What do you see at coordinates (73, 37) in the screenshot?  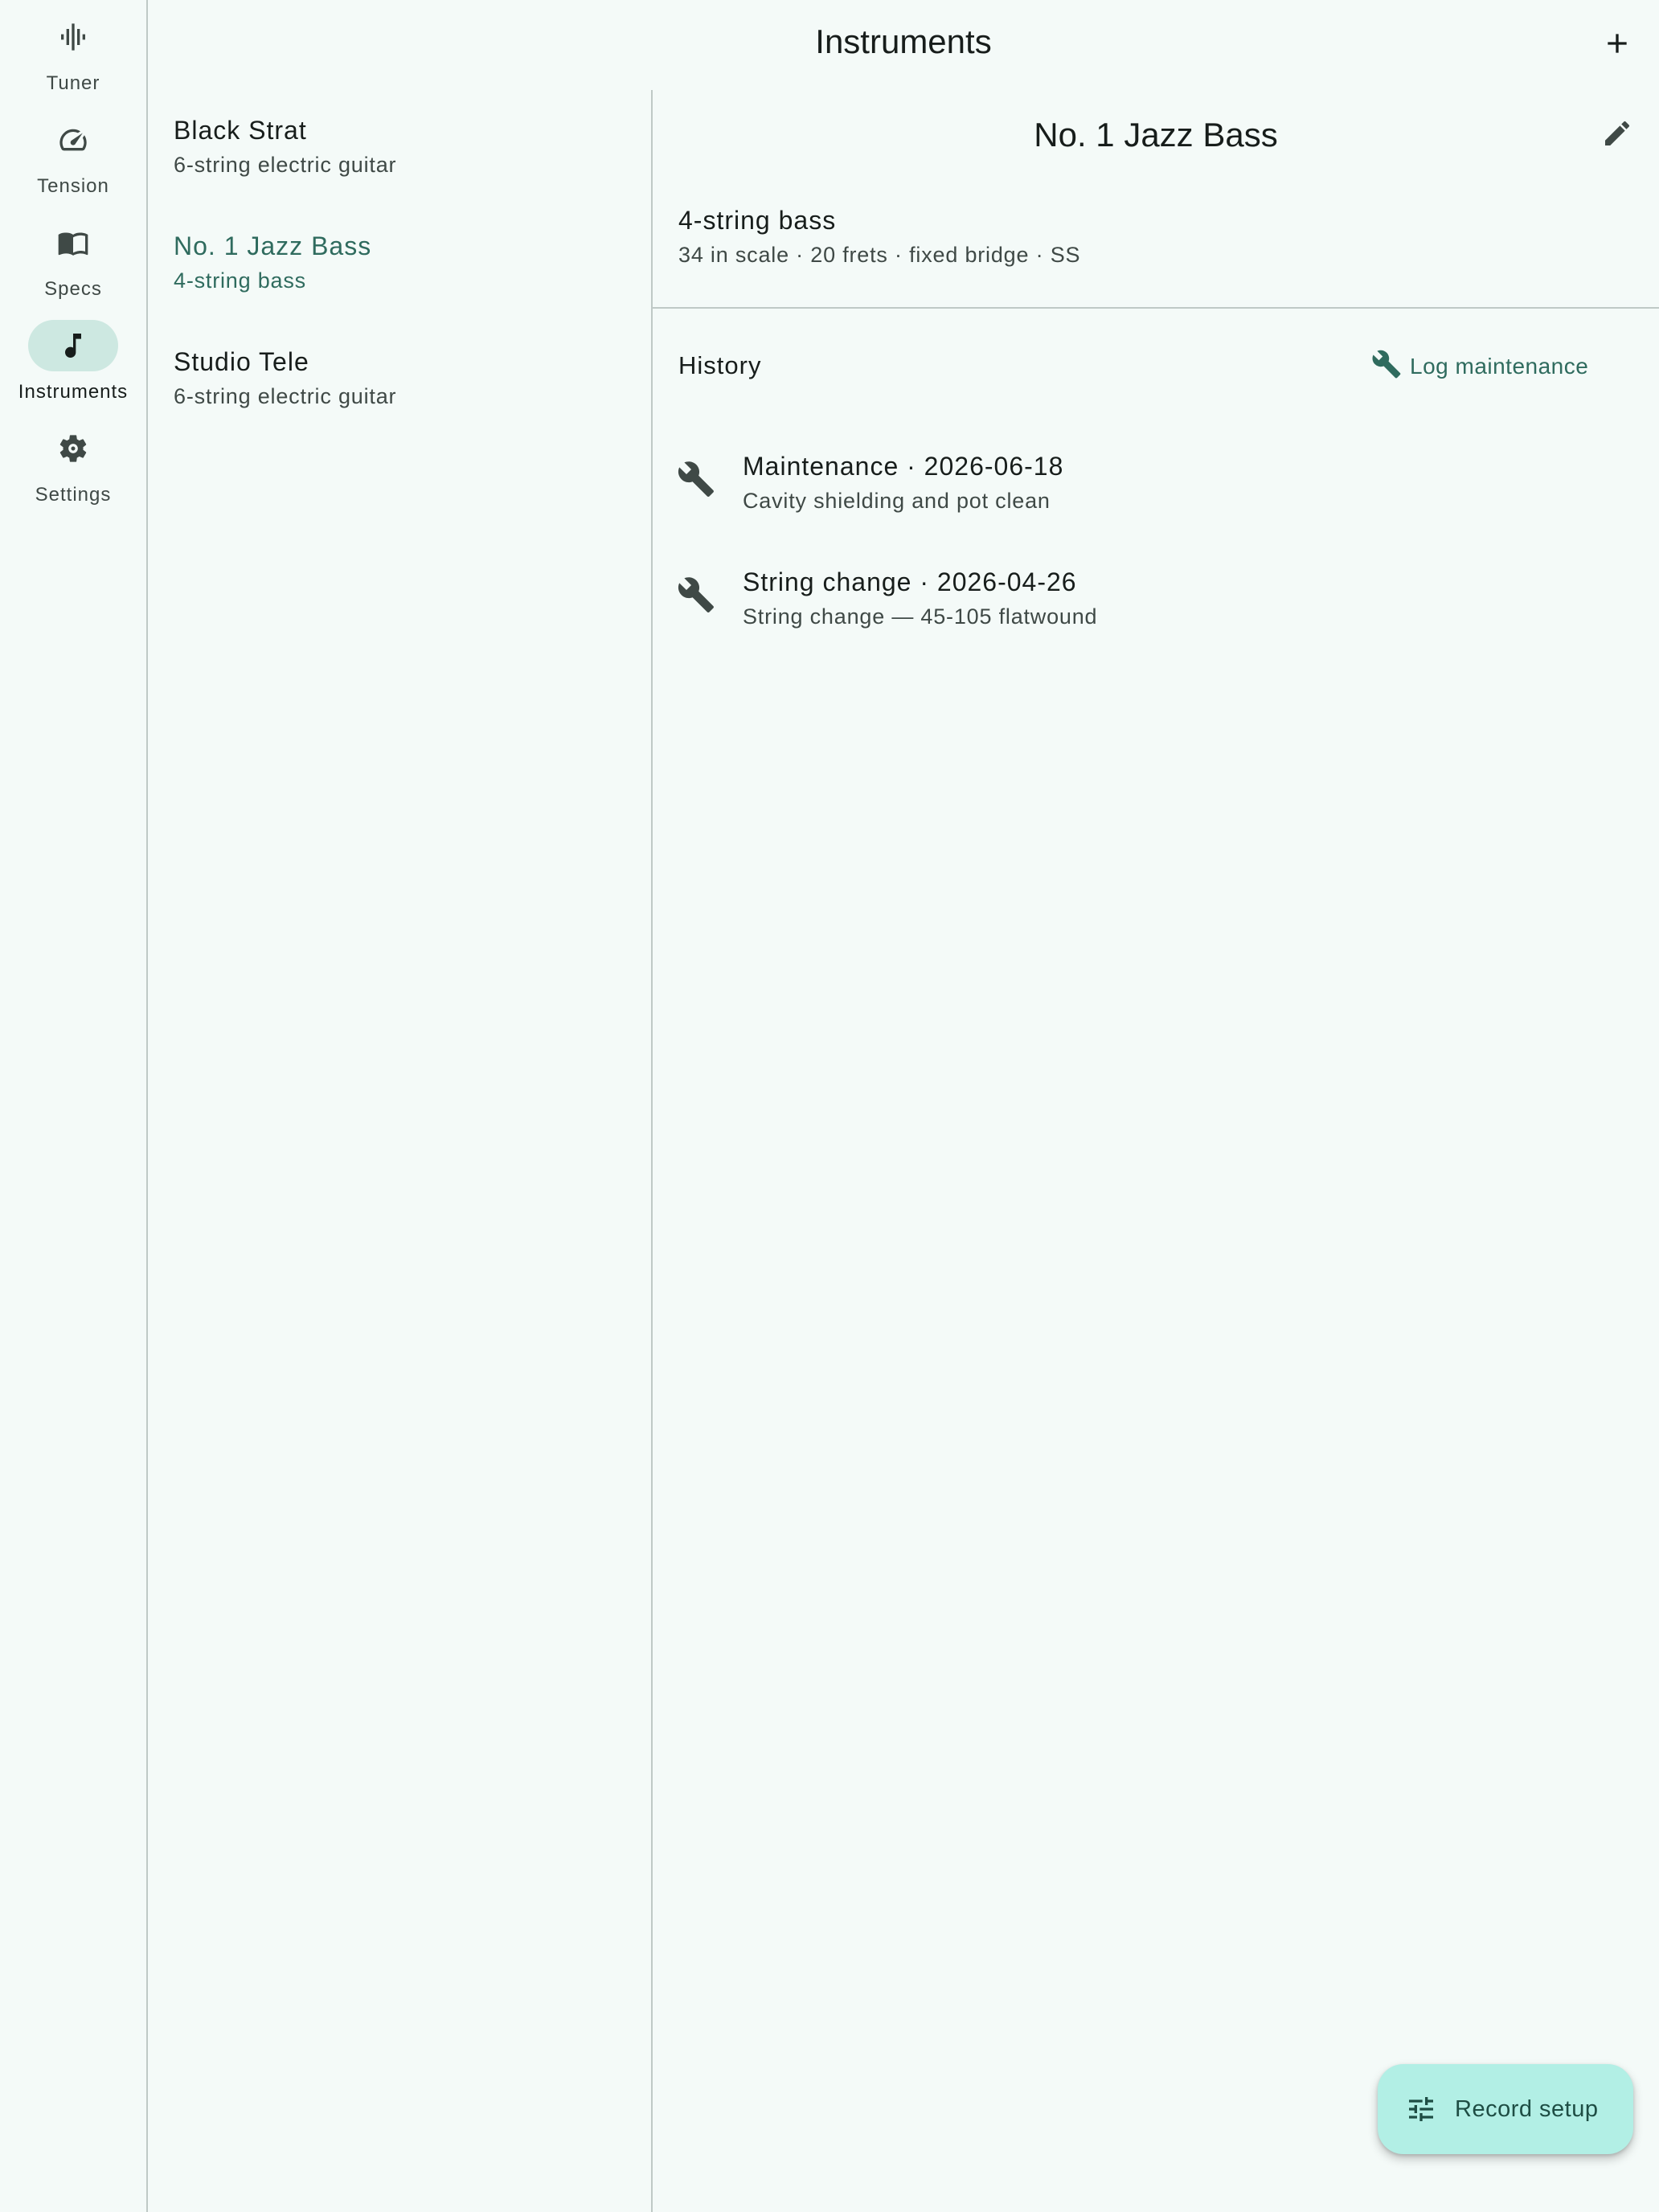 I see `tuner-waveform-icon` at bounding box center [73, 37].